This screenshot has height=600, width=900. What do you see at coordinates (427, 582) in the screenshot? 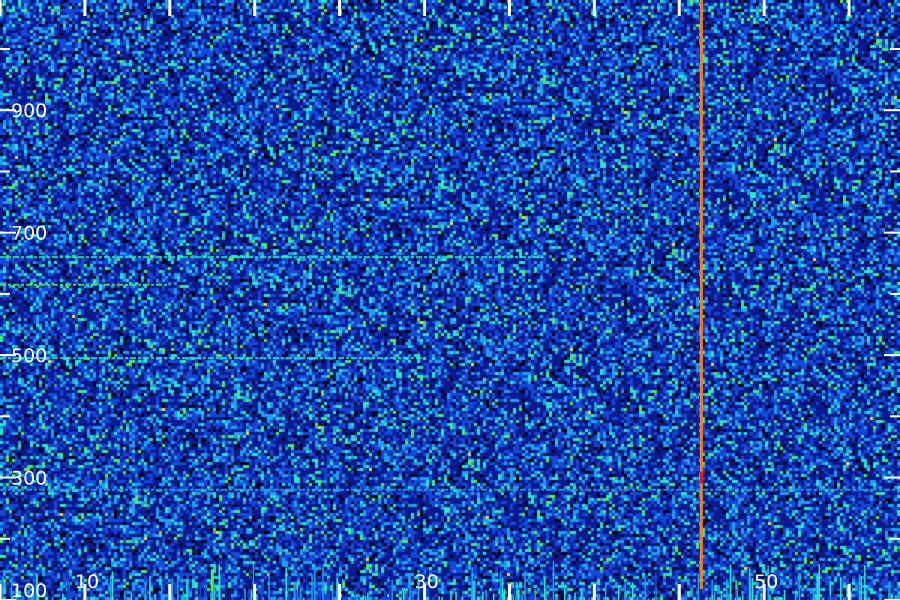
I see `x-tick-label: 30` at bounding box center [427, 582].